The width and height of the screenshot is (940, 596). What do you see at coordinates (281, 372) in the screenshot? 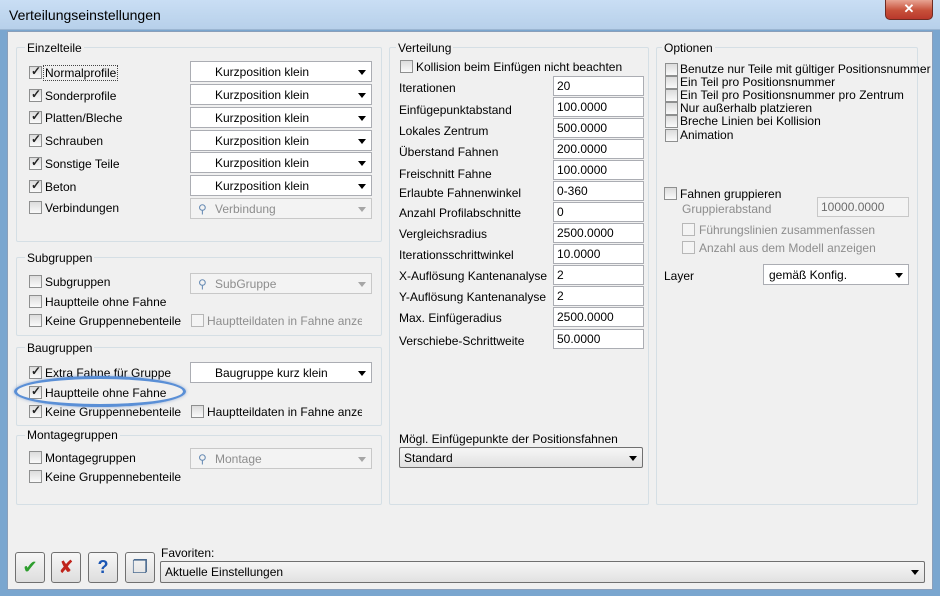
I see `baugruppe-combo: Baugruppe kurz klein` at bounding box center [281, 372].